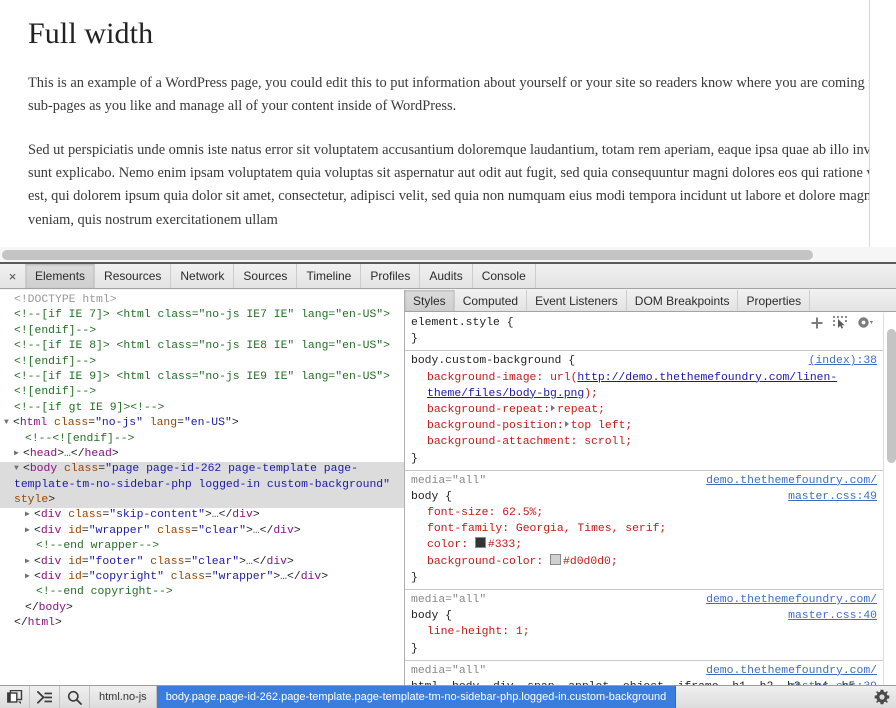  I want to click on style-prop-value: #d0d0d0;, so click(590, 561).